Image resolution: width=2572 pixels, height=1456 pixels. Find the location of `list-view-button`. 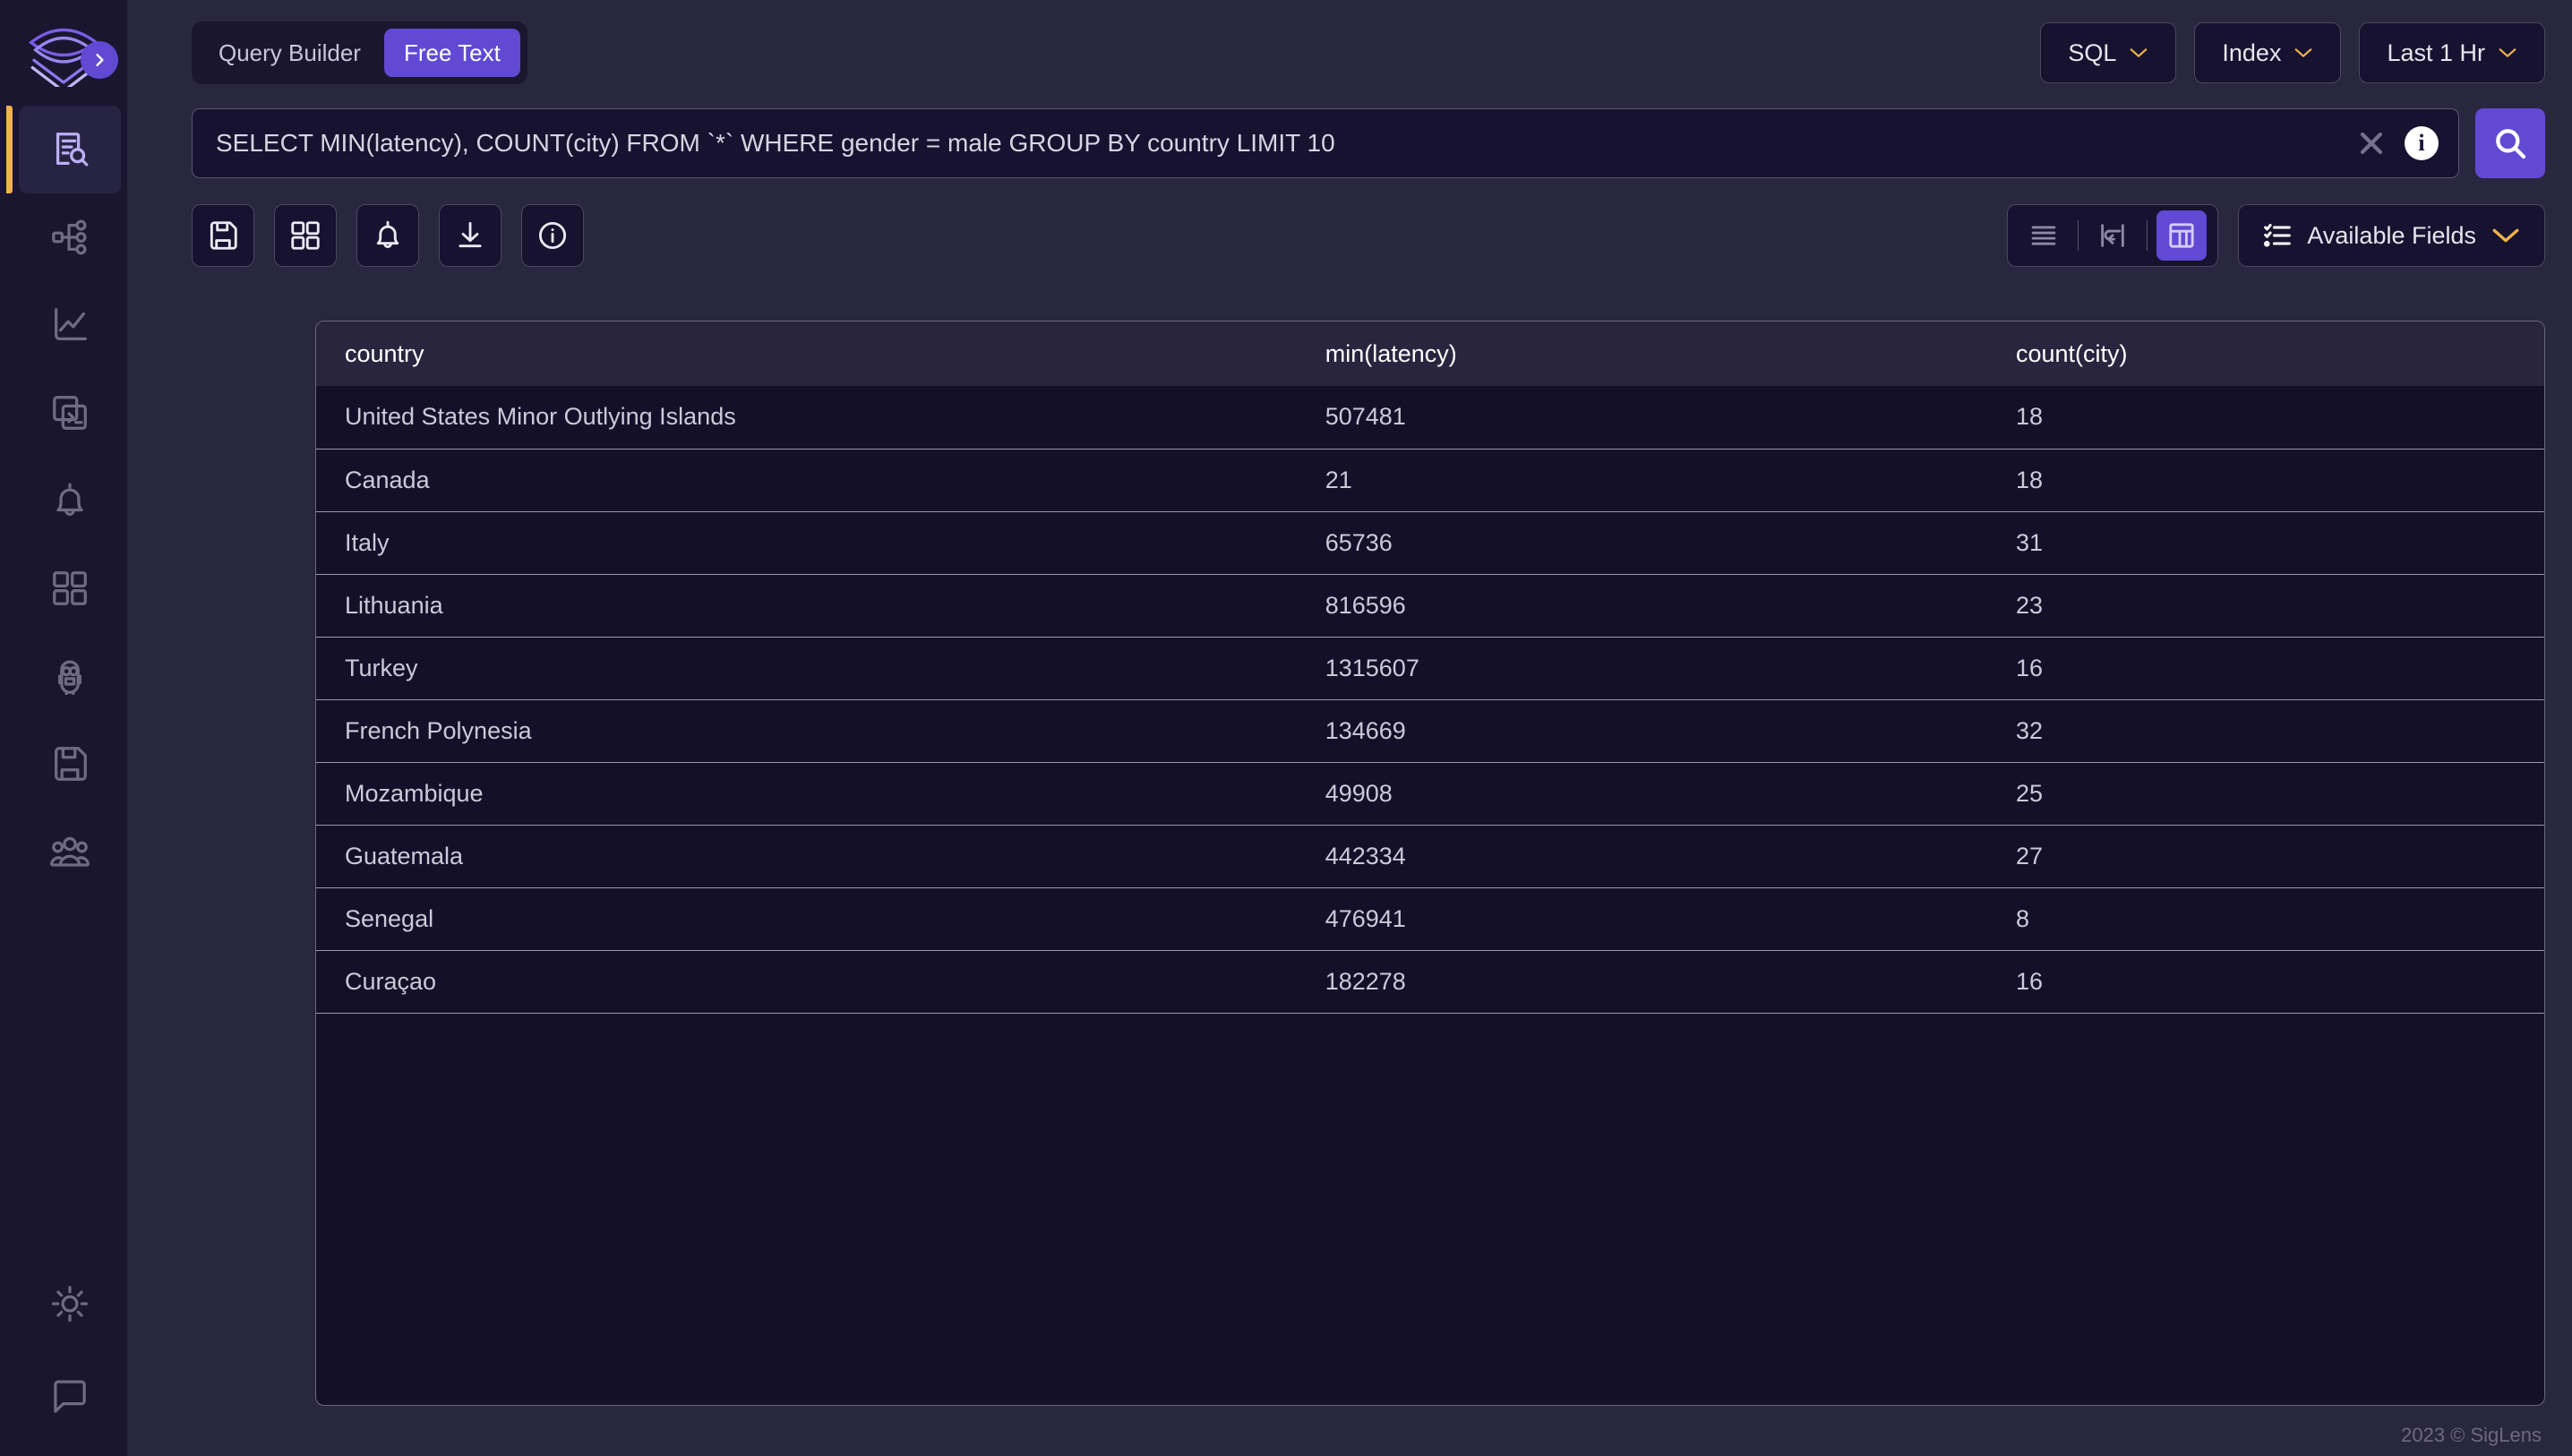

list-view-button is located at coordinates (2044, 235).